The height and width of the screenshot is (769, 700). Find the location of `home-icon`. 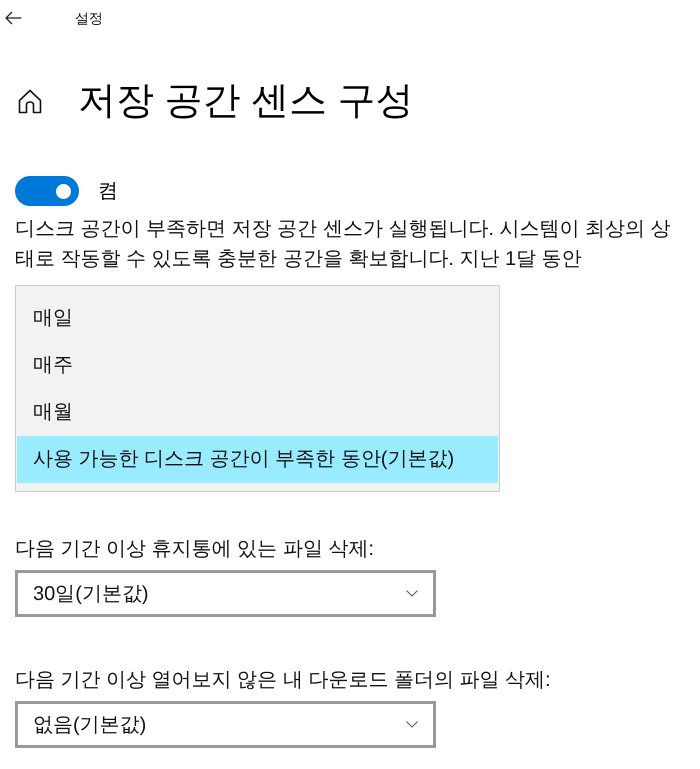

home-icon is located at coordinates (30, 101).